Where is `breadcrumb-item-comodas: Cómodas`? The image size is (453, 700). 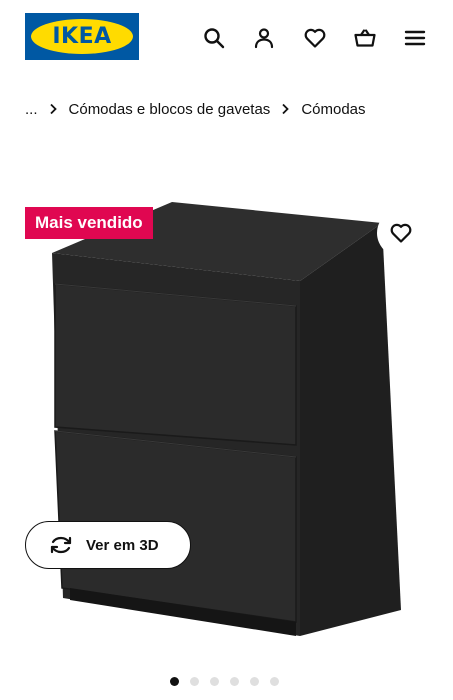 breadcrumb-item-comodas: Cómodas is located at coordinates (333, 109).